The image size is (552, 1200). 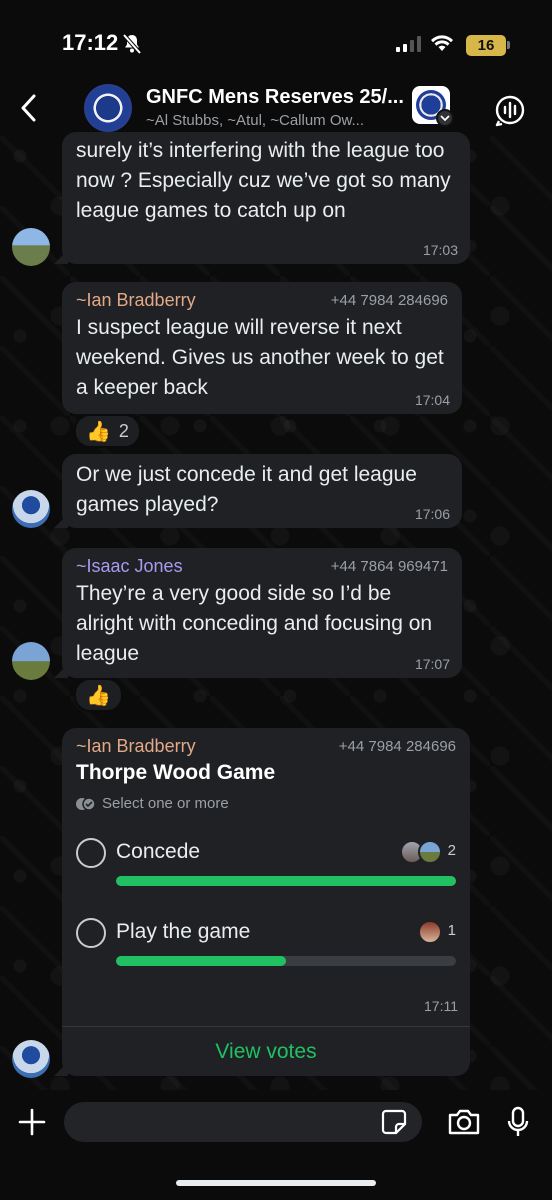 What do you see at coordinates (132, 46) in the screenshot?
I see `bell-slash-icon` at bounding box center [132, 46].